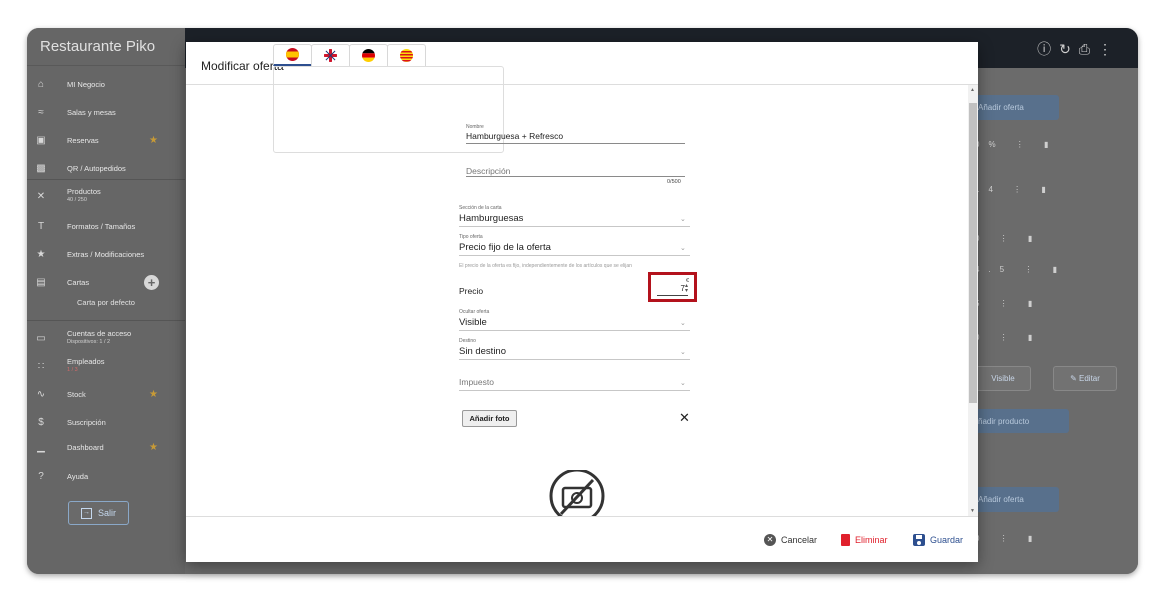 This screenshot has height=601, width=1165. What do you see at coordinates (41, 338) in the screenshot?
I see `devices-icon: ▭` at bounding box center [41, 338].